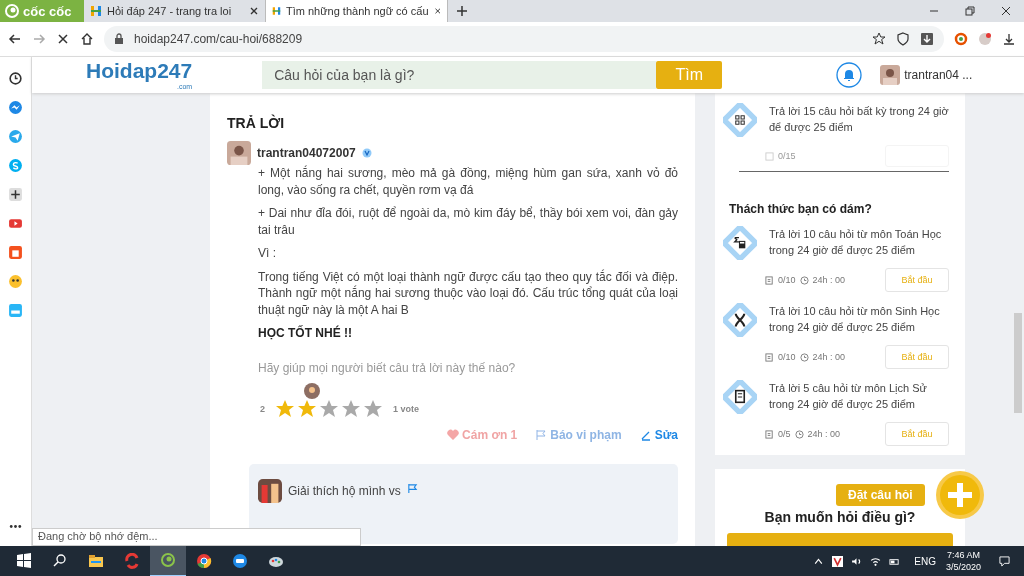  Describe the element at coordinates (849, 75) in the screenshot. I see `bell-icon` at that location.